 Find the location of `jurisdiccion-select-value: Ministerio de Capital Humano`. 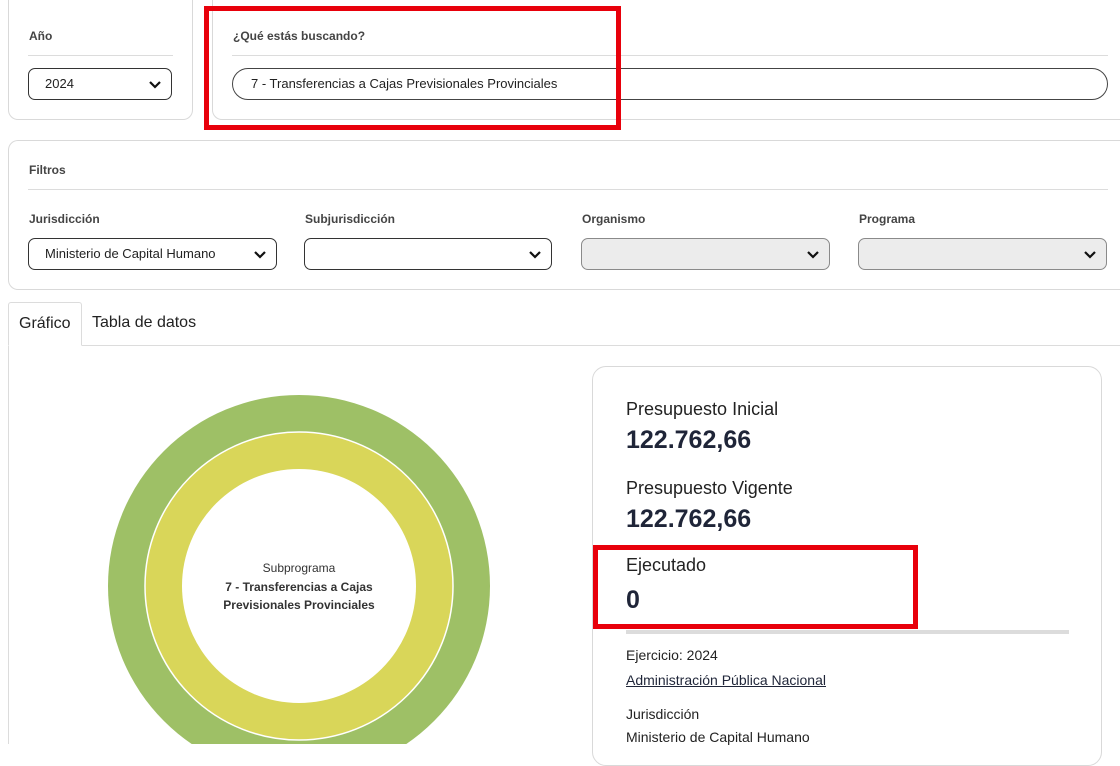

jurisdiccion-select-value: Ministerio de Capital Humano is located at coordinates (130, 253).